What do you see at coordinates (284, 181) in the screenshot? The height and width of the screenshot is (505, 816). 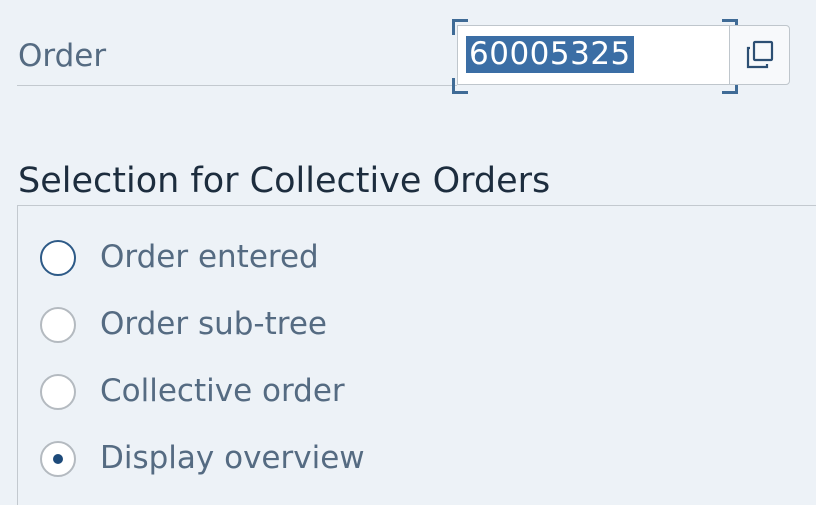 I see `section-title: Selection for Collective Orders` at bounding box center [284, 181].